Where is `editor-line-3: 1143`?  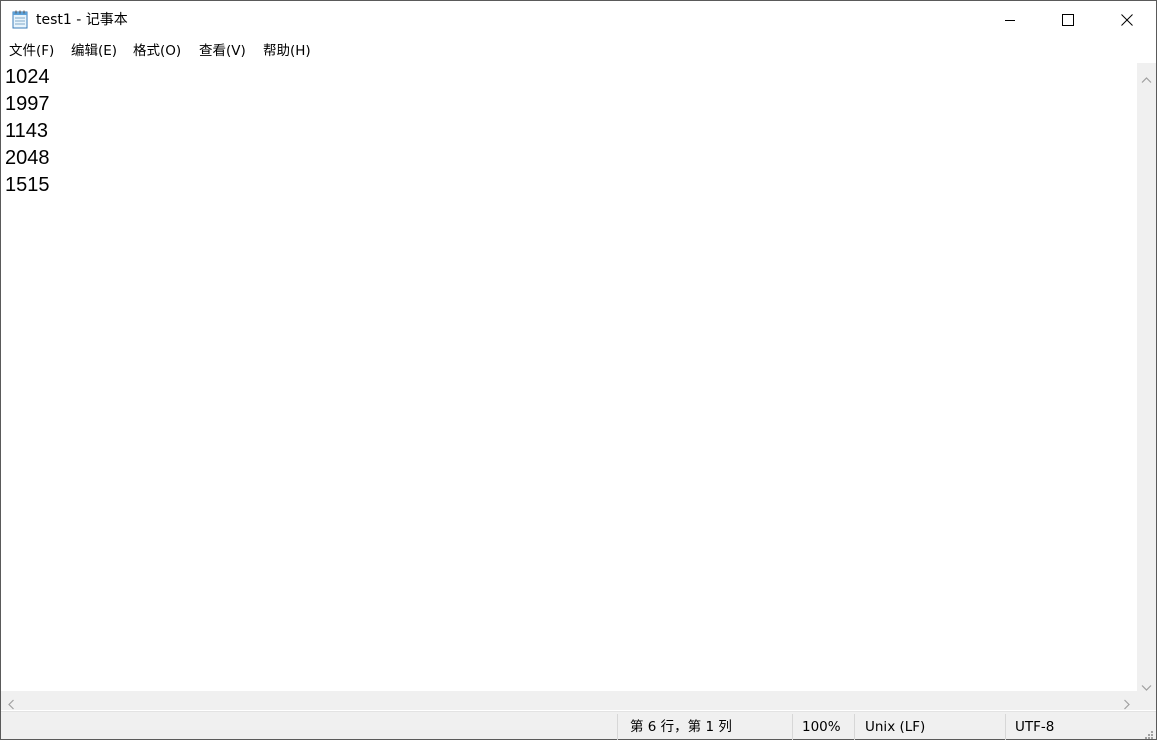 editor-line-3: 1143 is located at coordinates (27, 131).